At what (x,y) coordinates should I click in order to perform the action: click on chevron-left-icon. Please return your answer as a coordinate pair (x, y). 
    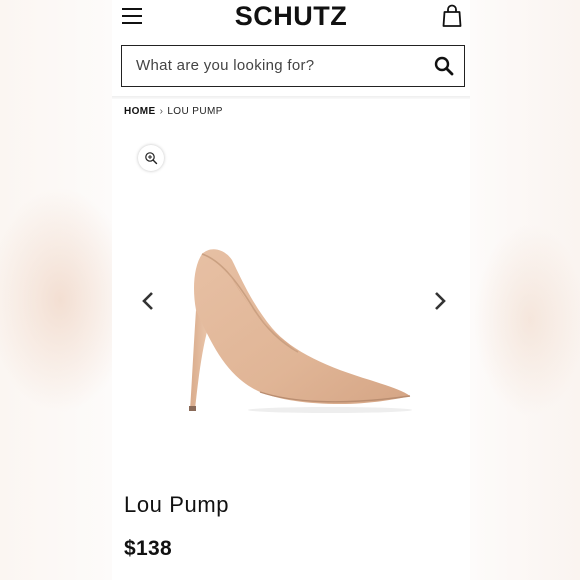
    Looking at the image, I should click on (147, 301).